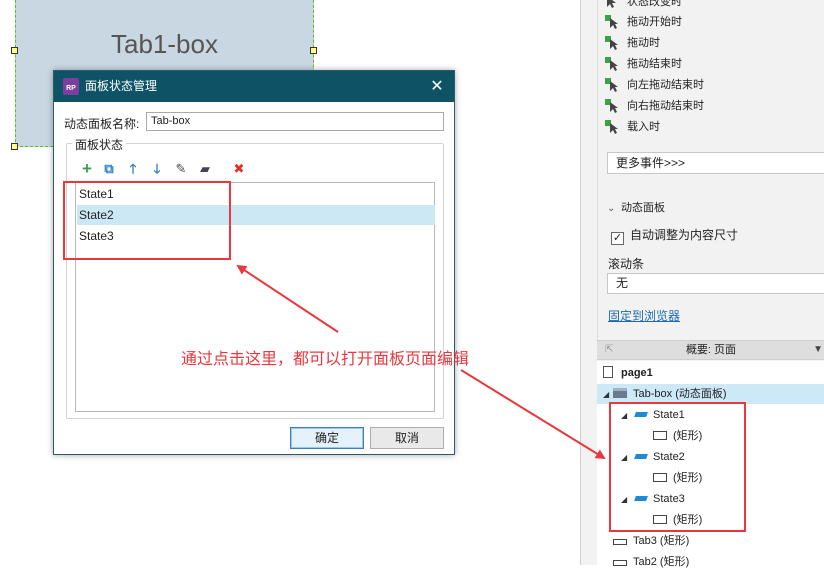 This screenshot has height=572, width=824. Describe the element at coordinates (597, 170) in the screenshot. I see `panel-divider` at that location.